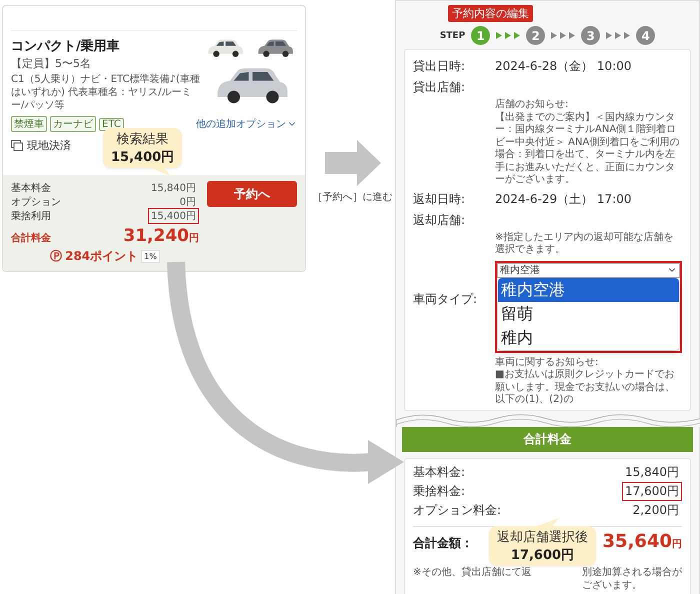 The height and width of the screenshot is (594, 700). What do you see at coordinates (646, 35) in the screenshot?
I see `step-indicator: 4` at bounding box center [646, 35].